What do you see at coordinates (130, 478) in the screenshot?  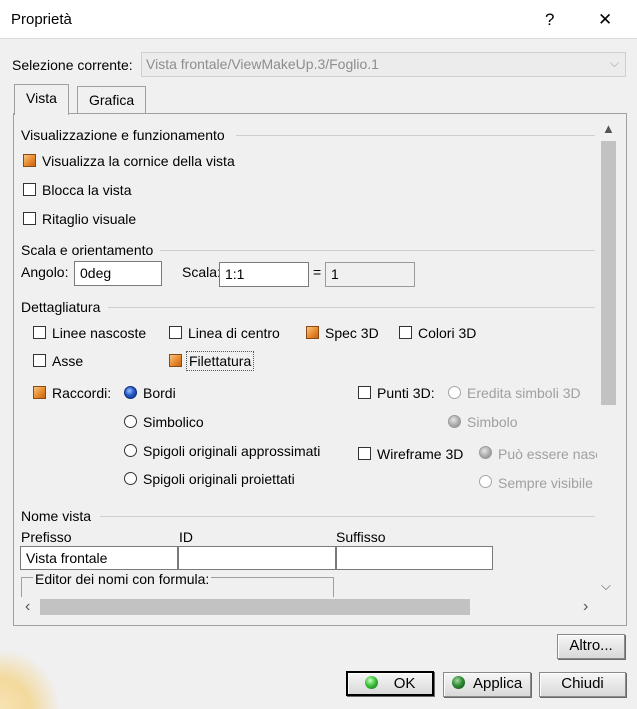 I see `fillet-mode-projected-radio` at bounding box center [130, 478].